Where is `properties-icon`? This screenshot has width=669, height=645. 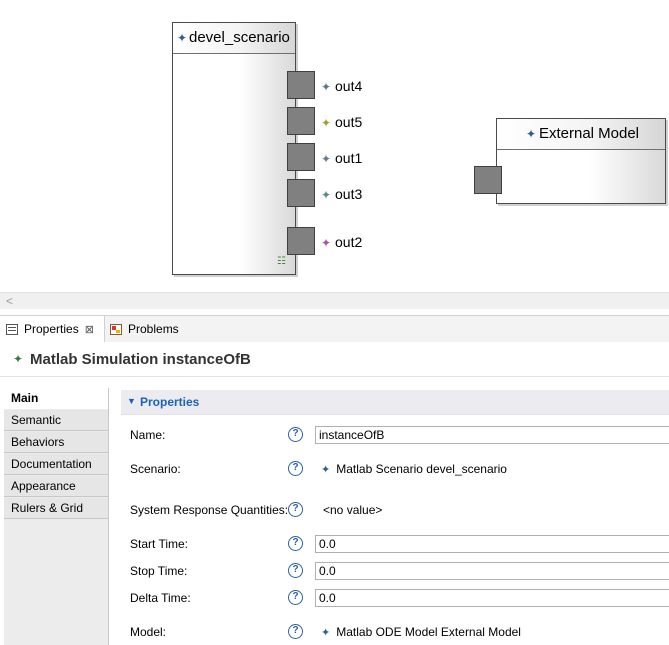 properties-icon is located at coordinates (12, 329).